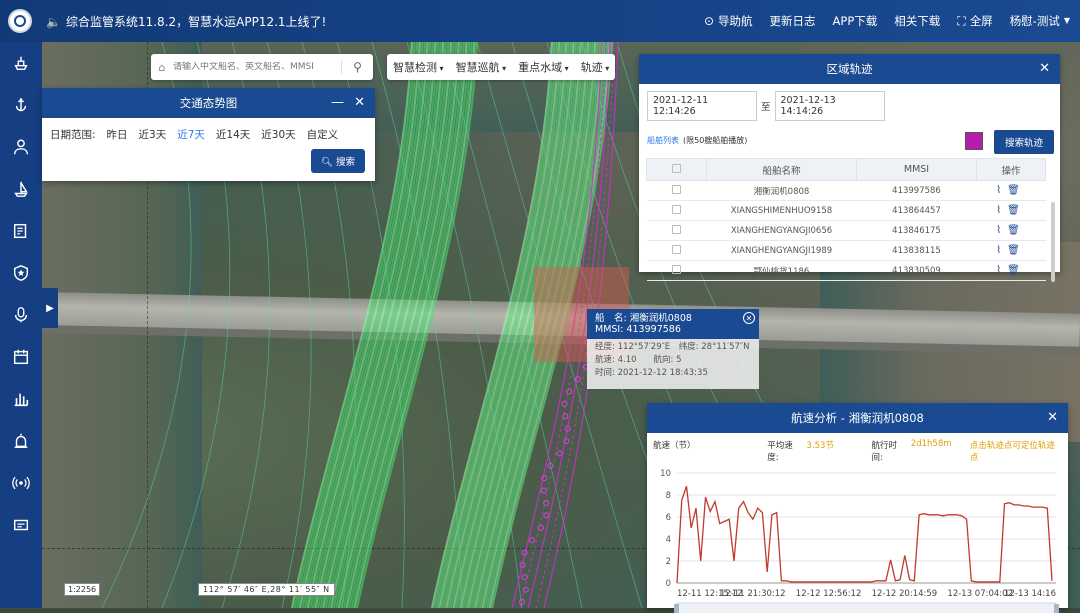 The height and width of the screenshot is (613, 1080). I want to click on range-option: 自定义, so click(323, 134).